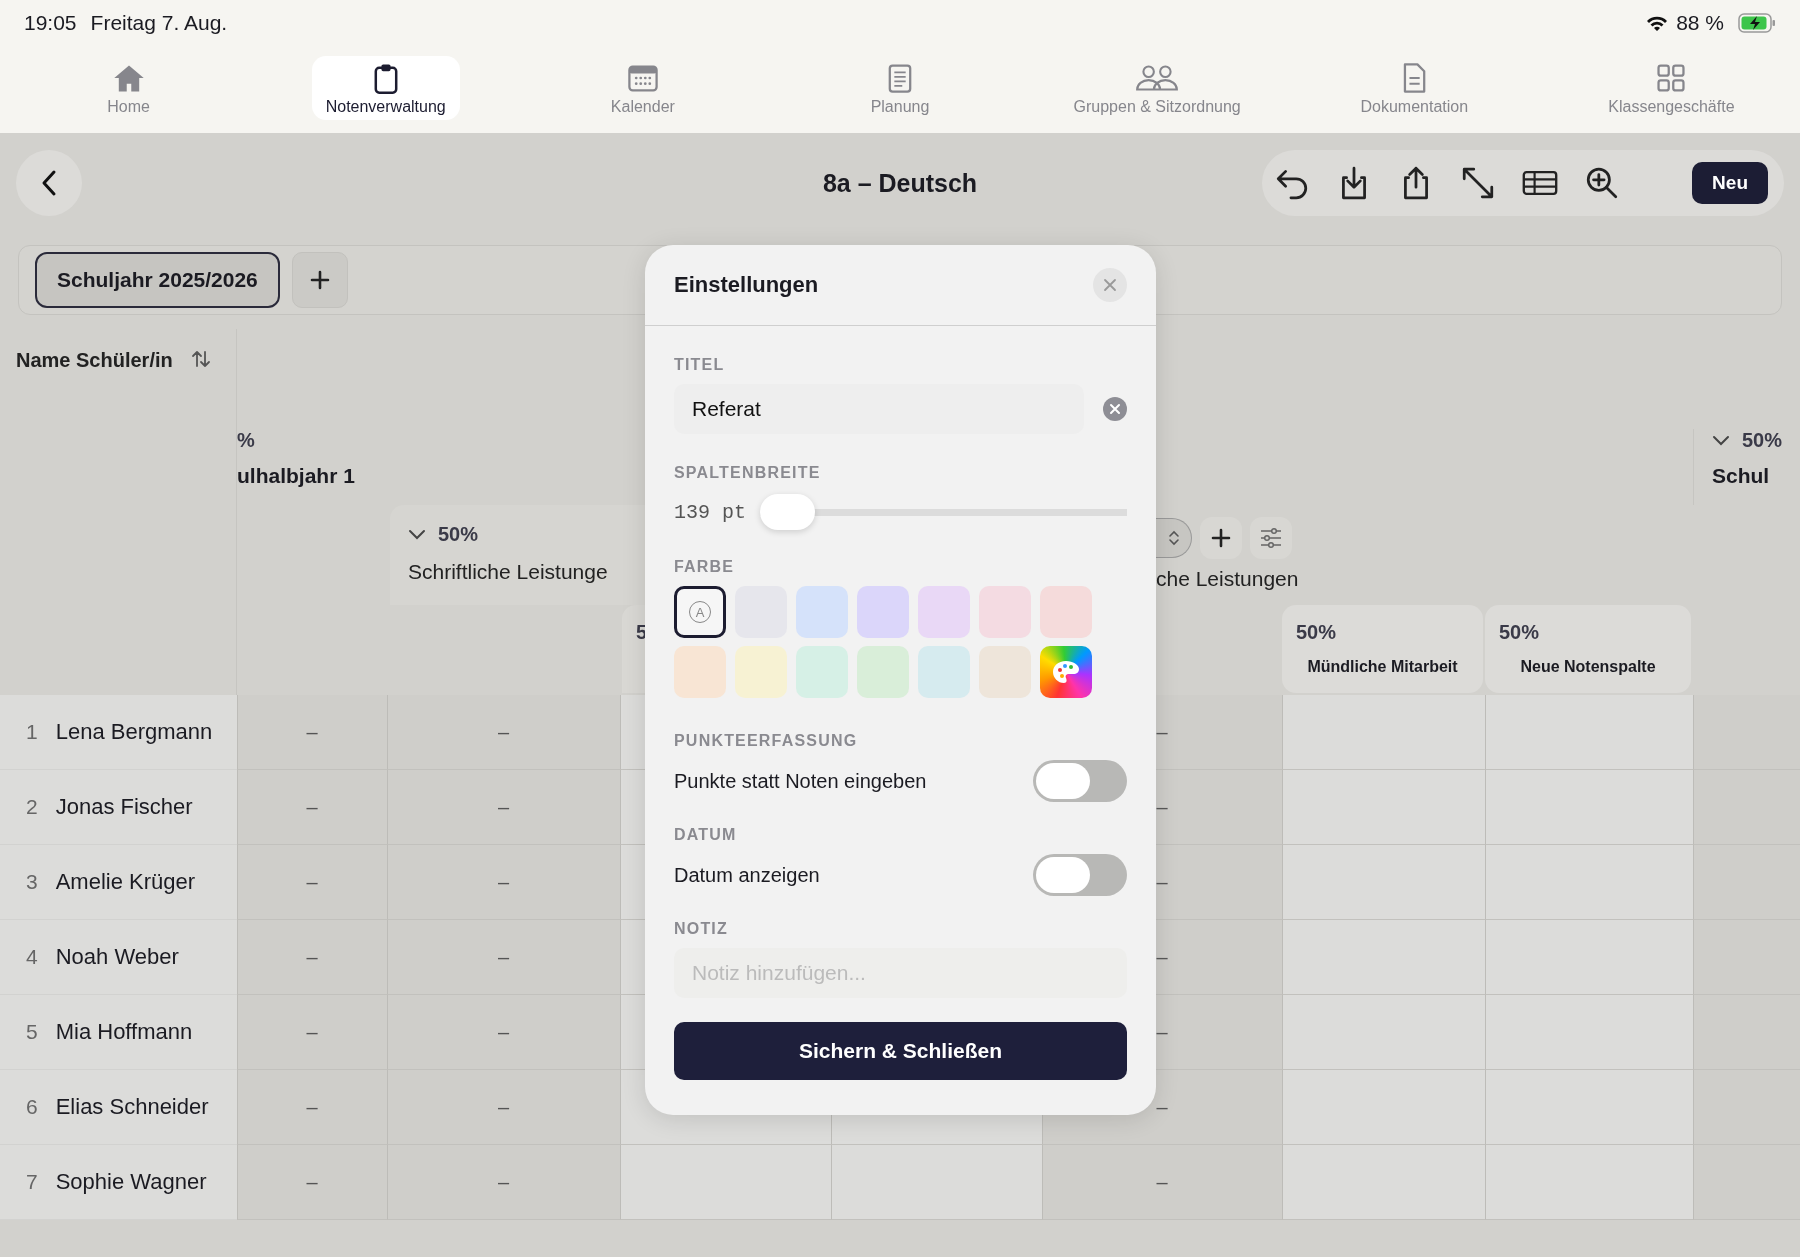 The image size is (1800, 1257). What do you see at coordinates (1115, 409) in the screenshot?
I see `clear-icon` at bounding box center [1115, 409].